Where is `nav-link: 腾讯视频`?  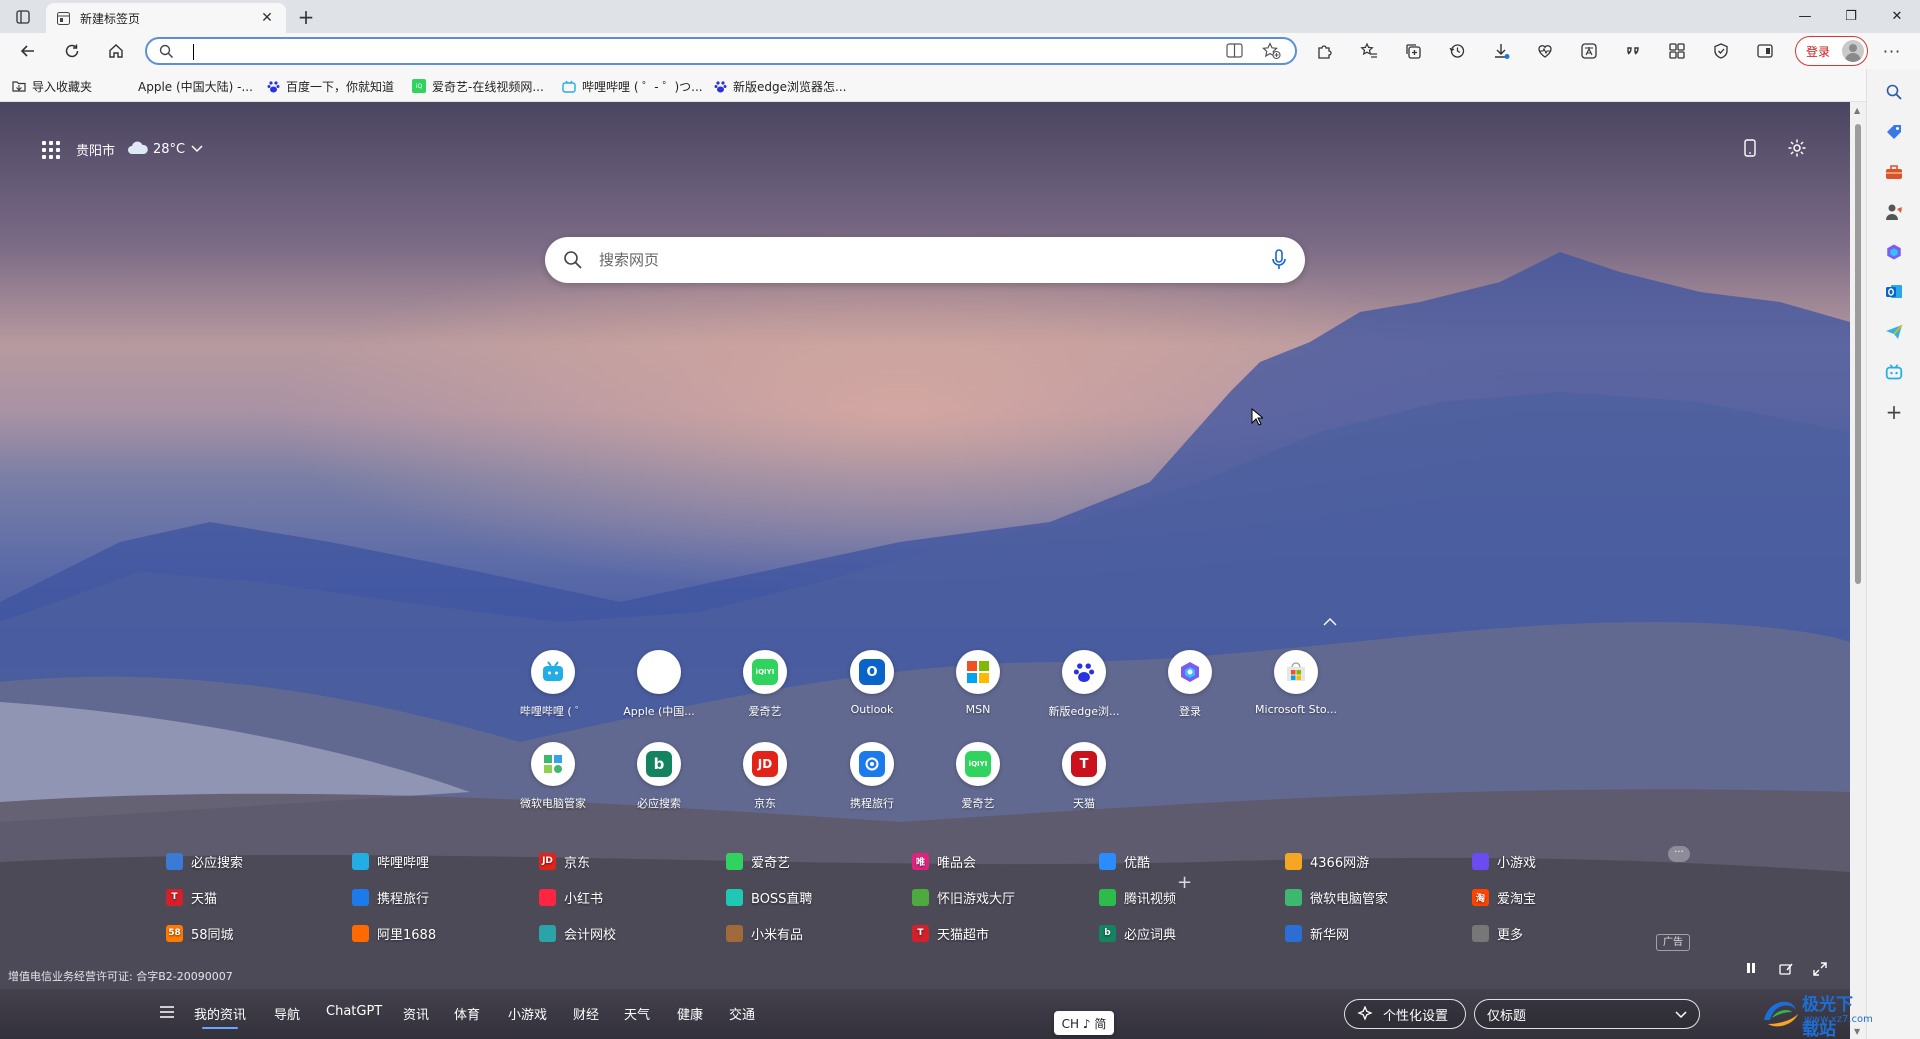
nav-link: 腾讯视频 is located at coordinates (1137, 897).